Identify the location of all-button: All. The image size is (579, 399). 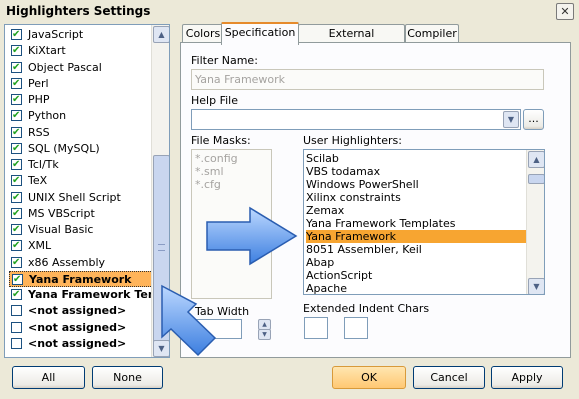
(48, 377).